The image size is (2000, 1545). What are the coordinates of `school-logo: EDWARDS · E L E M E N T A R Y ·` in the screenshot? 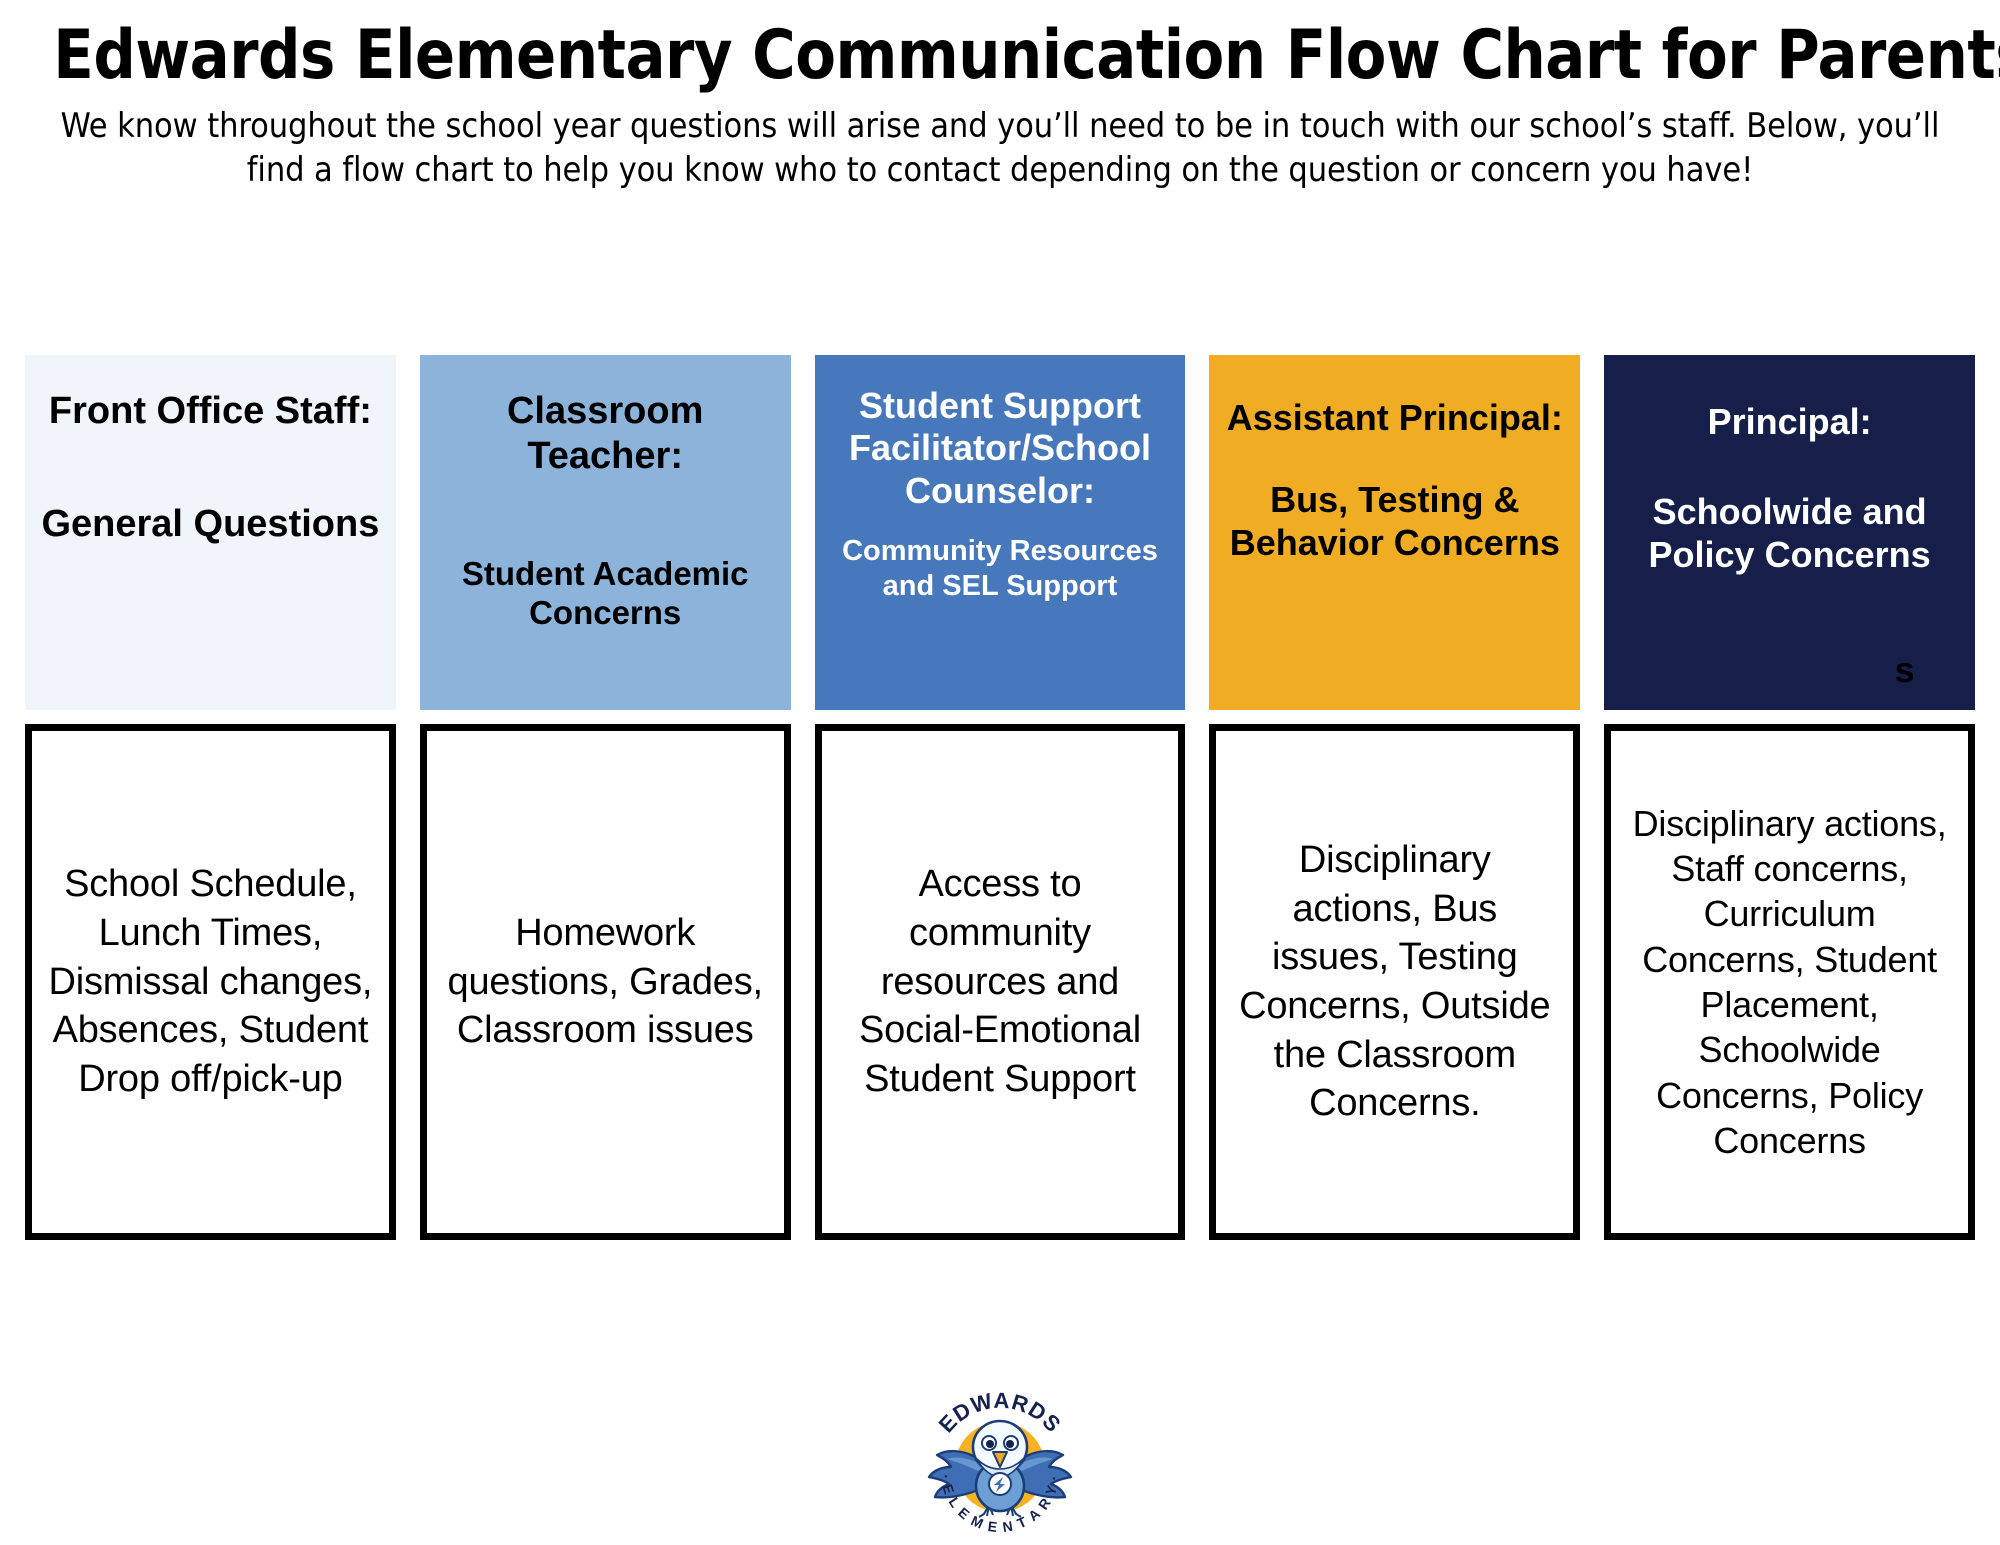 It's located at (1000, 1463).